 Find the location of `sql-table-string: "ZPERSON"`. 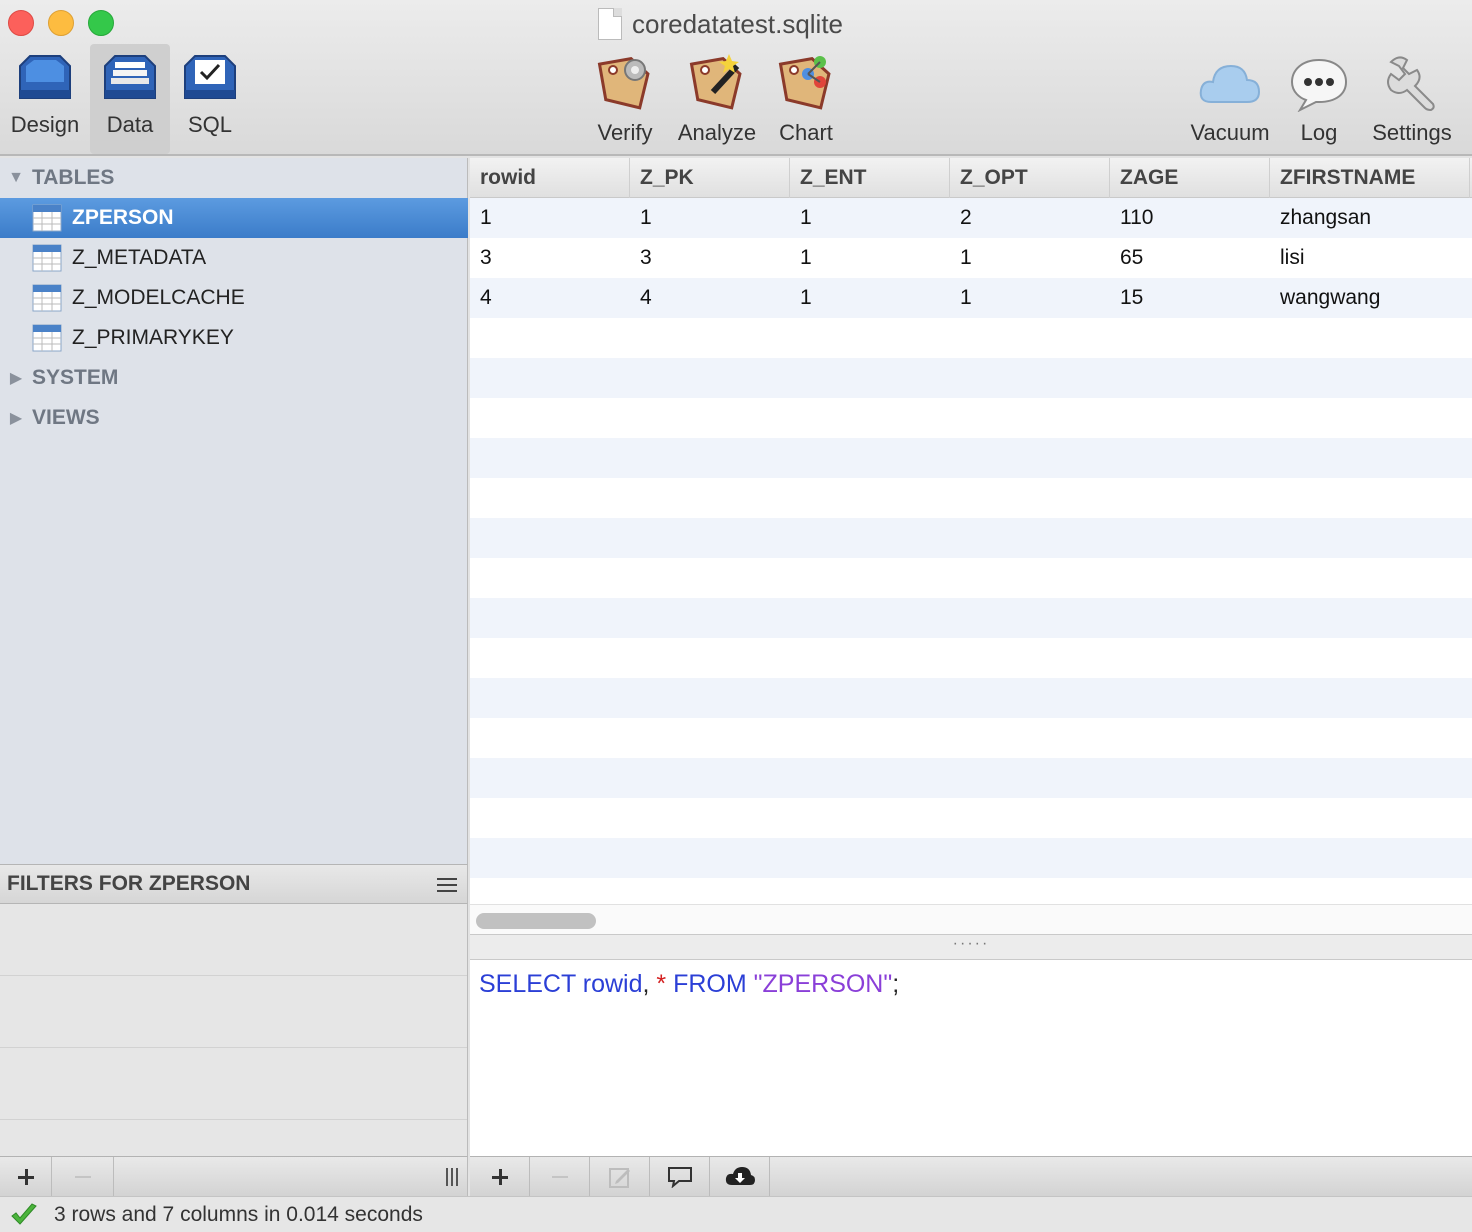

sql-table-string: "ZPERSON" is located at coordinates (823, 984).